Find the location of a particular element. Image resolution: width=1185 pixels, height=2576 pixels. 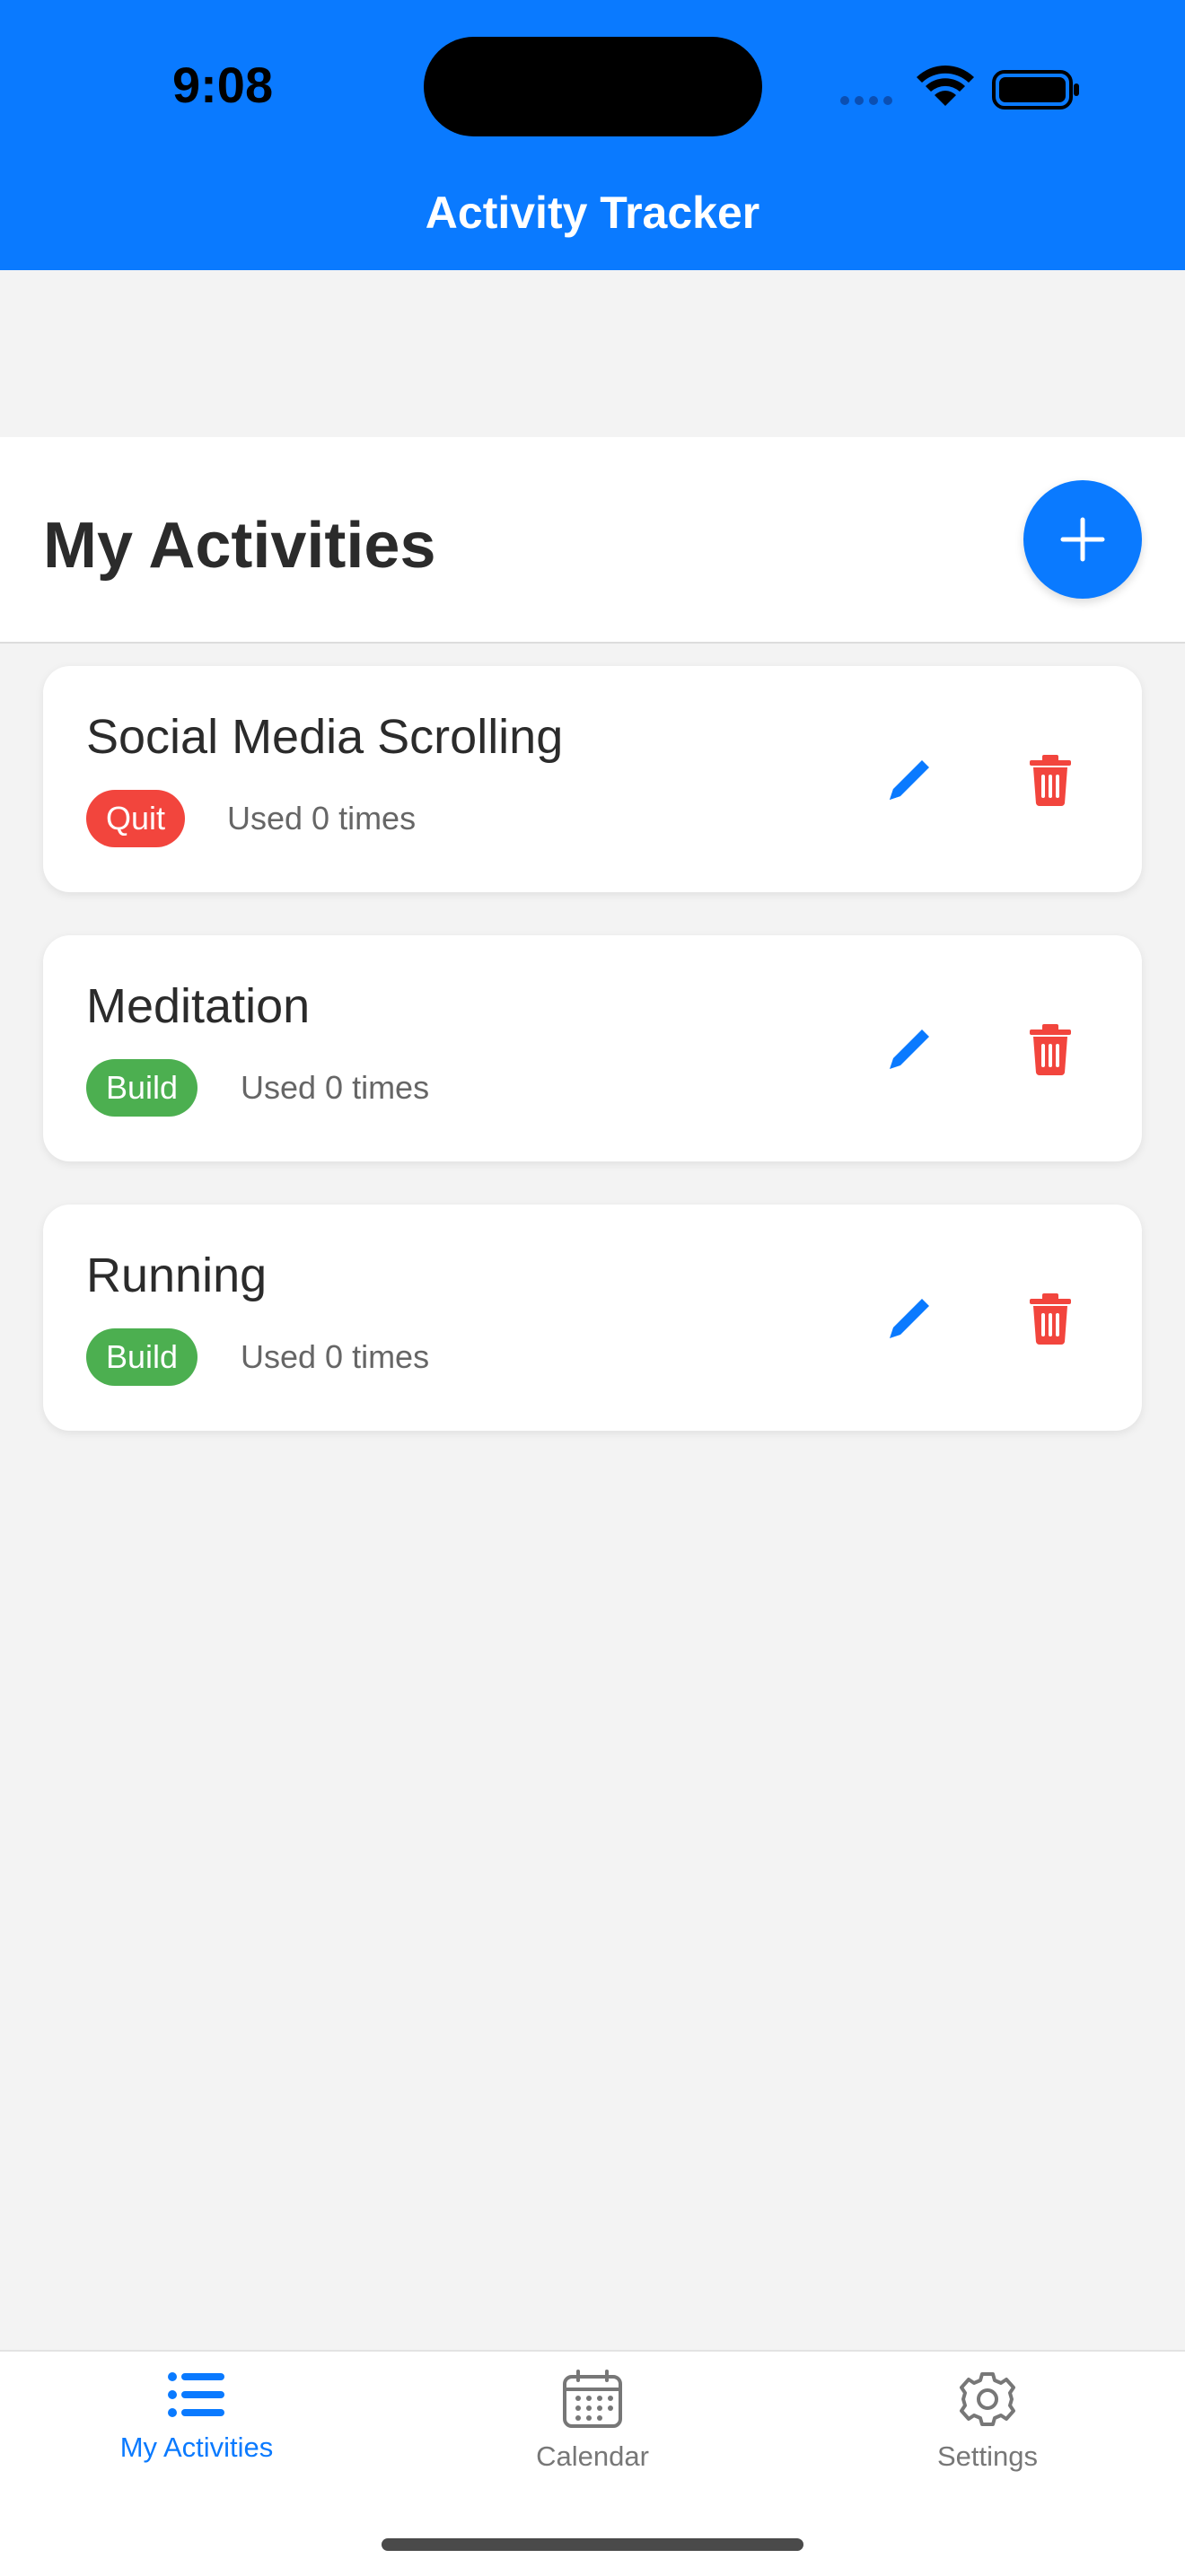

signal-icon is located at coordinates (866, 100).